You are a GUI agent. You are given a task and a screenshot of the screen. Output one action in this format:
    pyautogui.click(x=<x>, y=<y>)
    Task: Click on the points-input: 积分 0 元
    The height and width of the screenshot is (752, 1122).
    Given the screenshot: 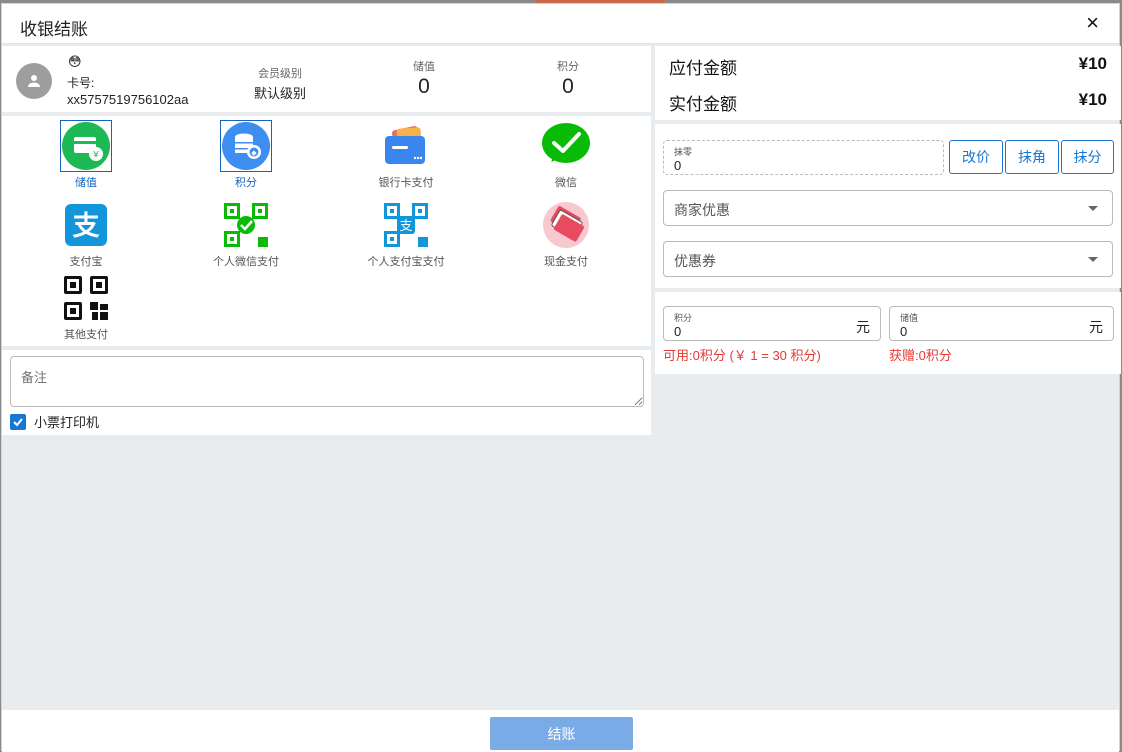 What is the action you would take?
    pyautogui.click(x=772, y=323)
    